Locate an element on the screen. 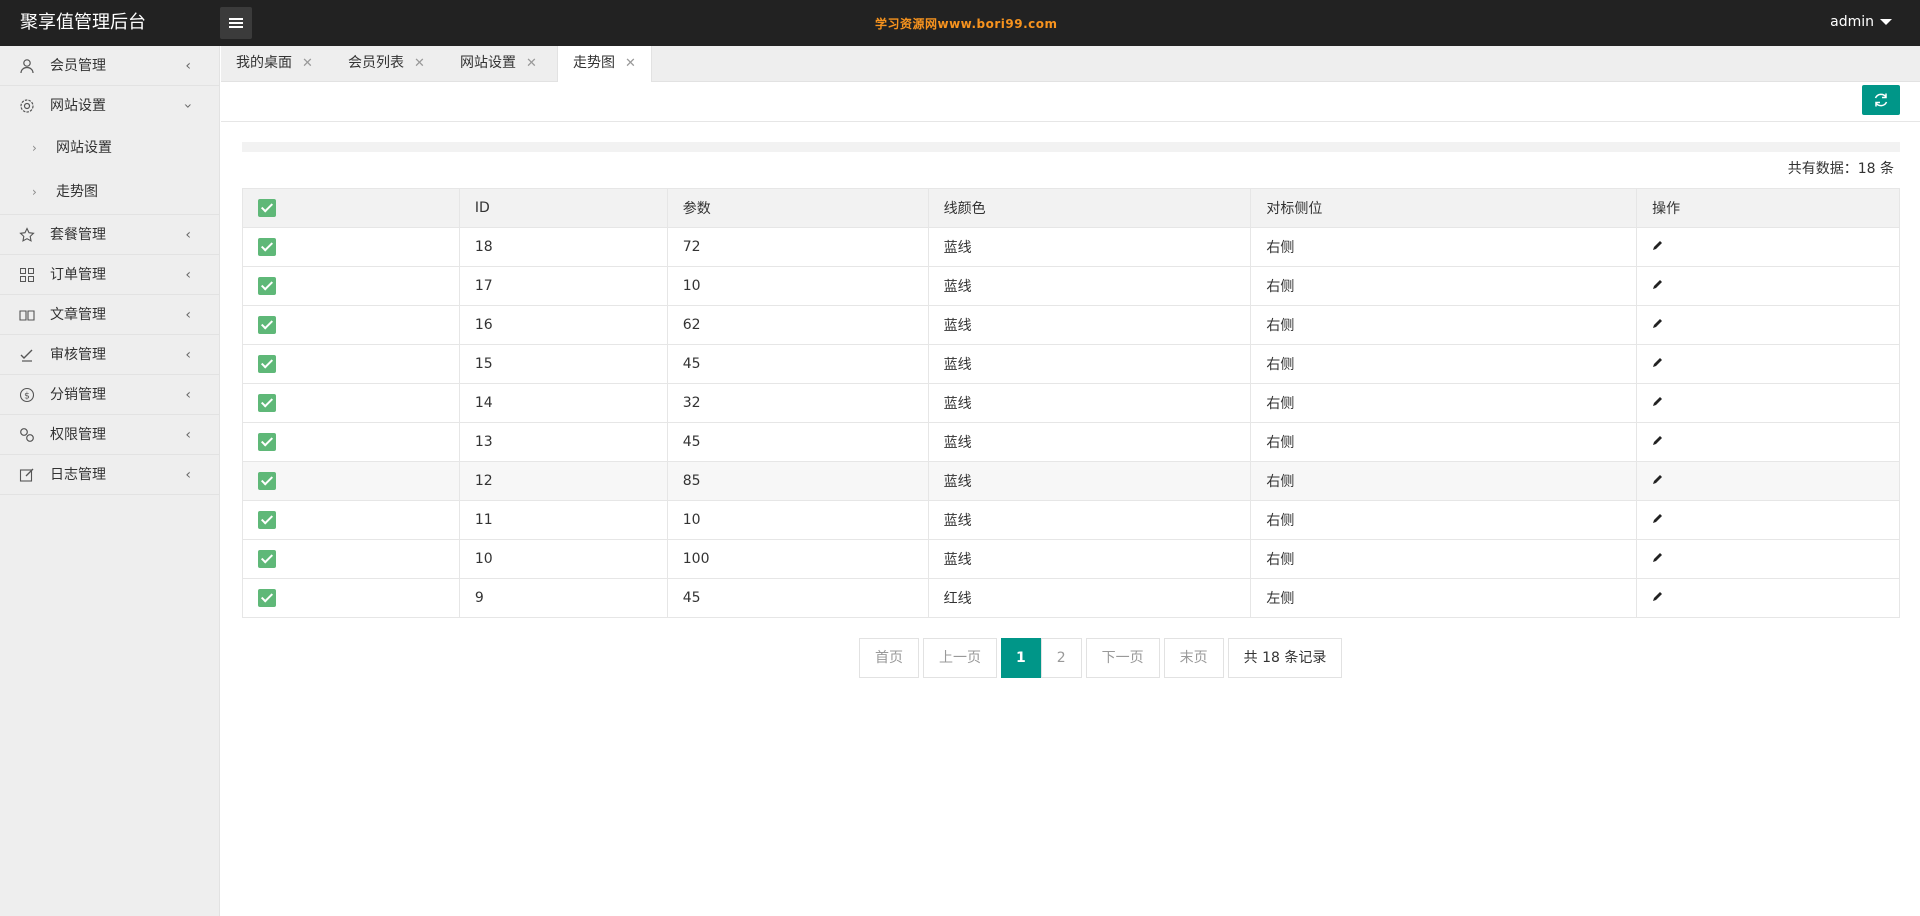 The image size is (1920, 916). table-row: 13 45 蓝线 右侧 is located at coordinates (1071, 442).